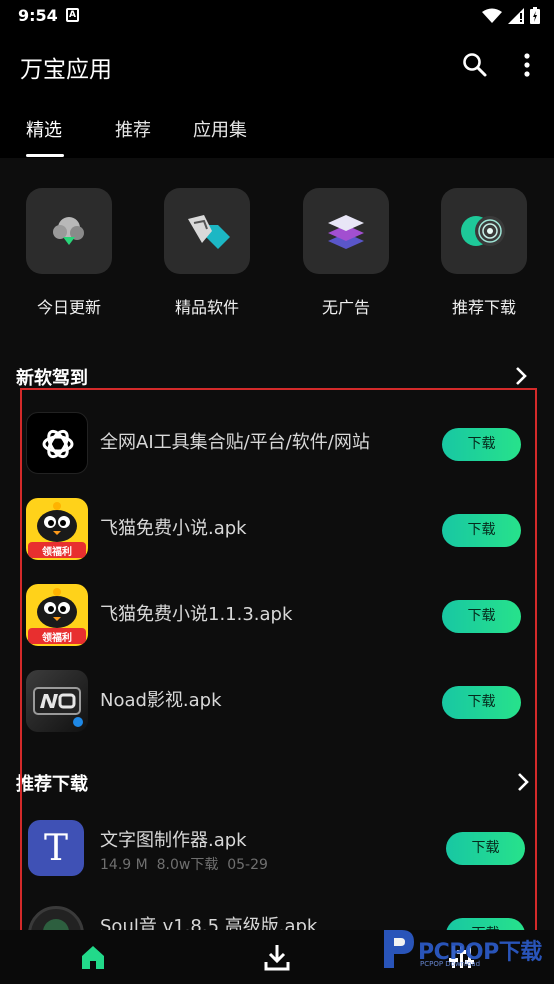  What do you see at coordinates (66, 70) in the screenshot?
I see `app-title: 万宝应用` at bounding box center [66, 70].